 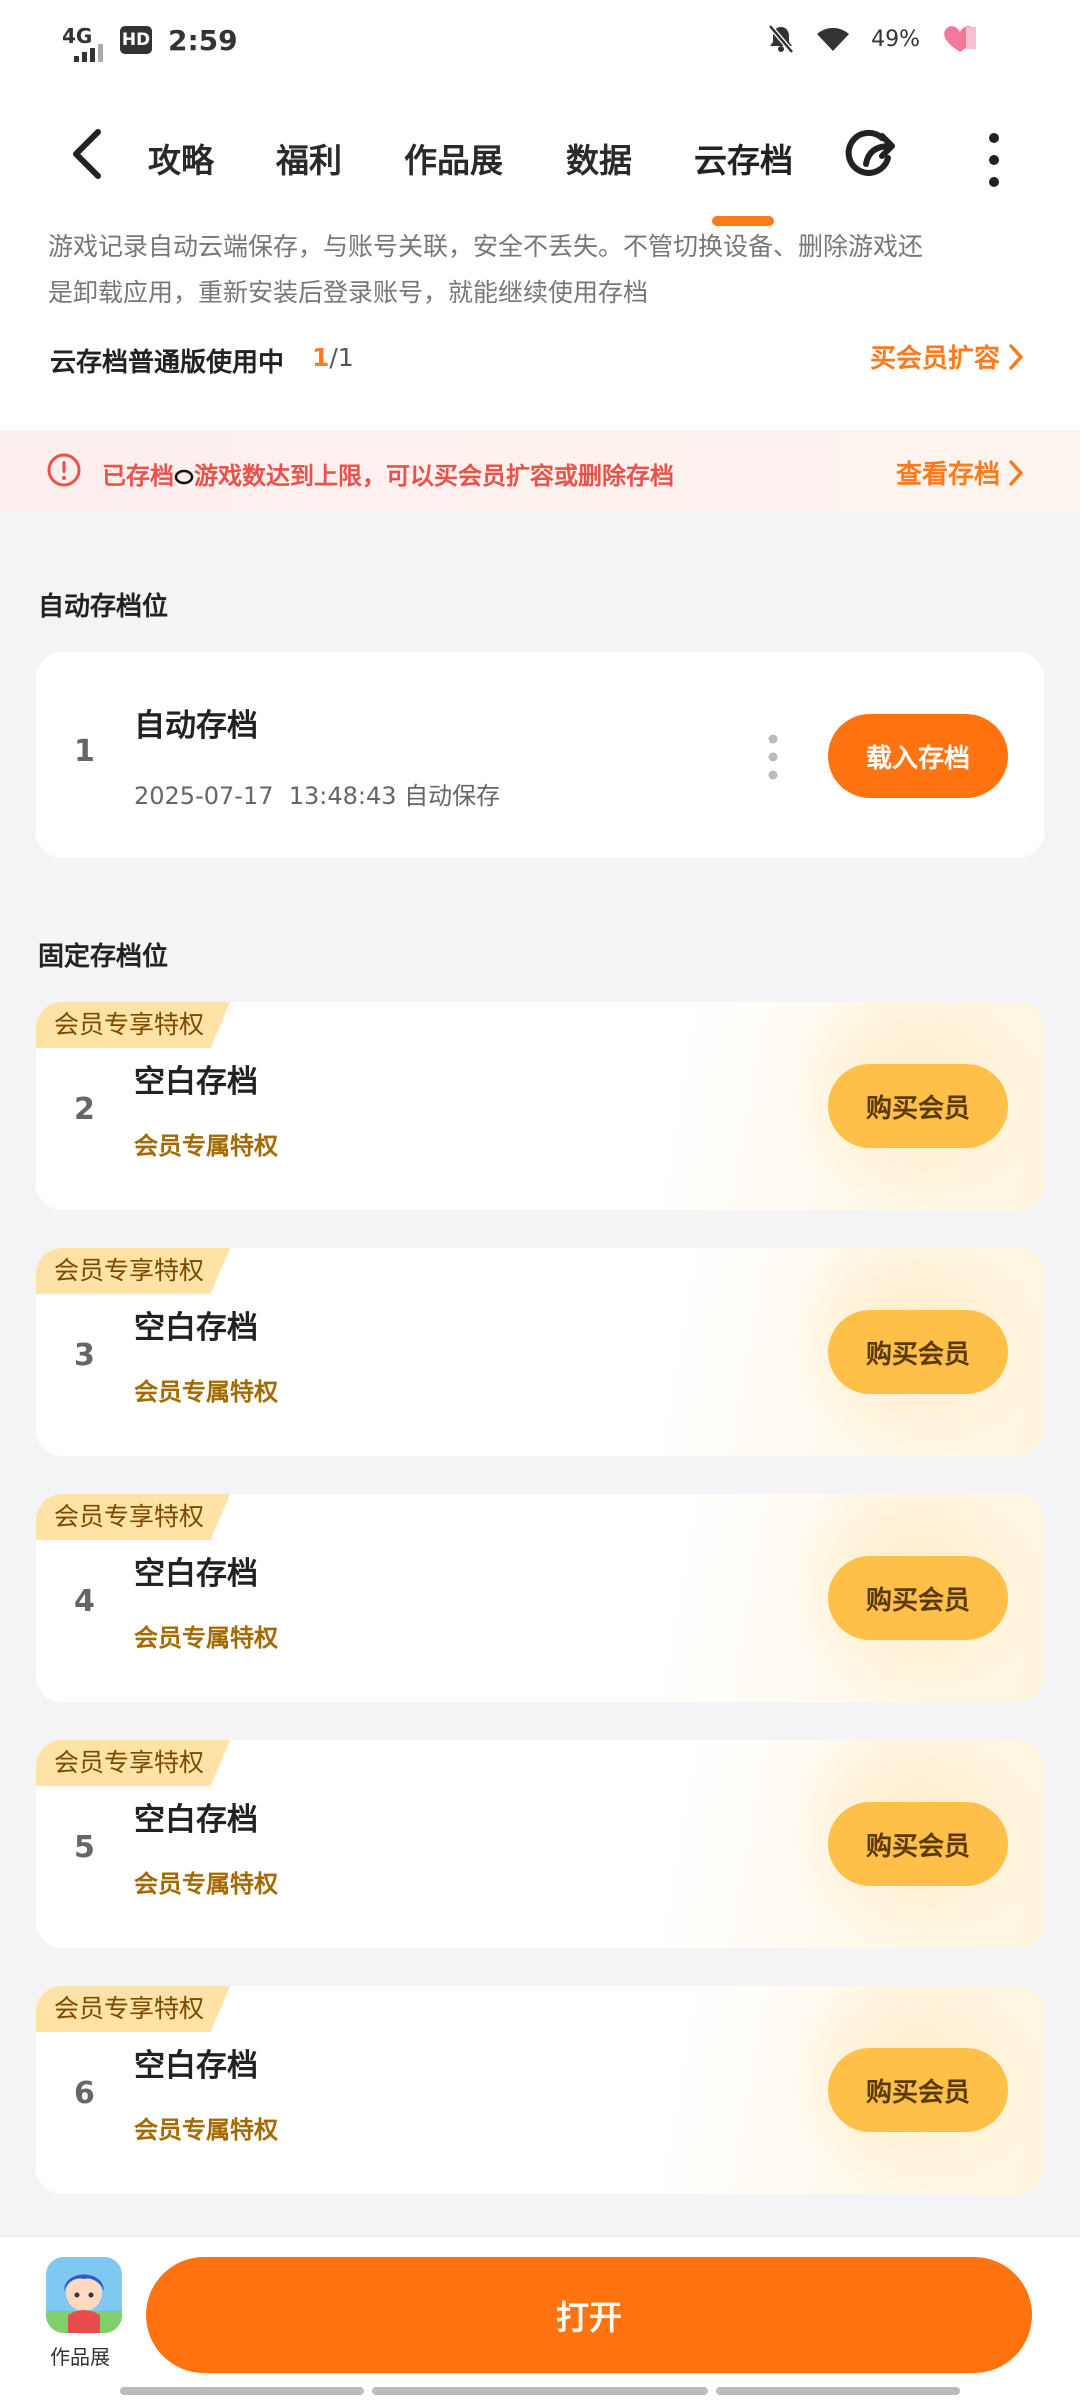 What do you see at coordinates (181, 158) in the screenshot?
I see `tab-guide: 攻略` at bounding box center [181, 158].